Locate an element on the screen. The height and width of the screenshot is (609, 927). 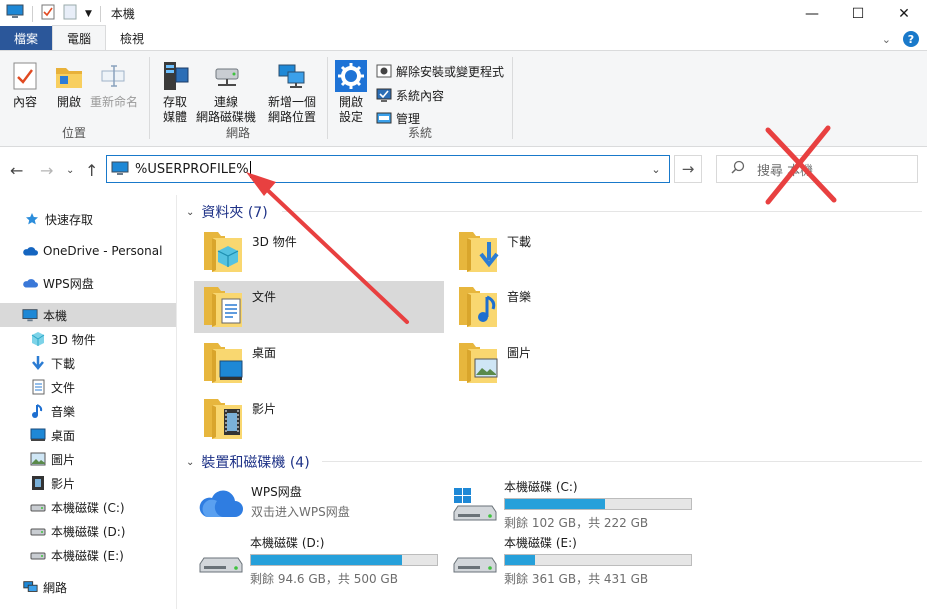
ribbon-group-label-network: 網路 is located at coordinates (237, 133).